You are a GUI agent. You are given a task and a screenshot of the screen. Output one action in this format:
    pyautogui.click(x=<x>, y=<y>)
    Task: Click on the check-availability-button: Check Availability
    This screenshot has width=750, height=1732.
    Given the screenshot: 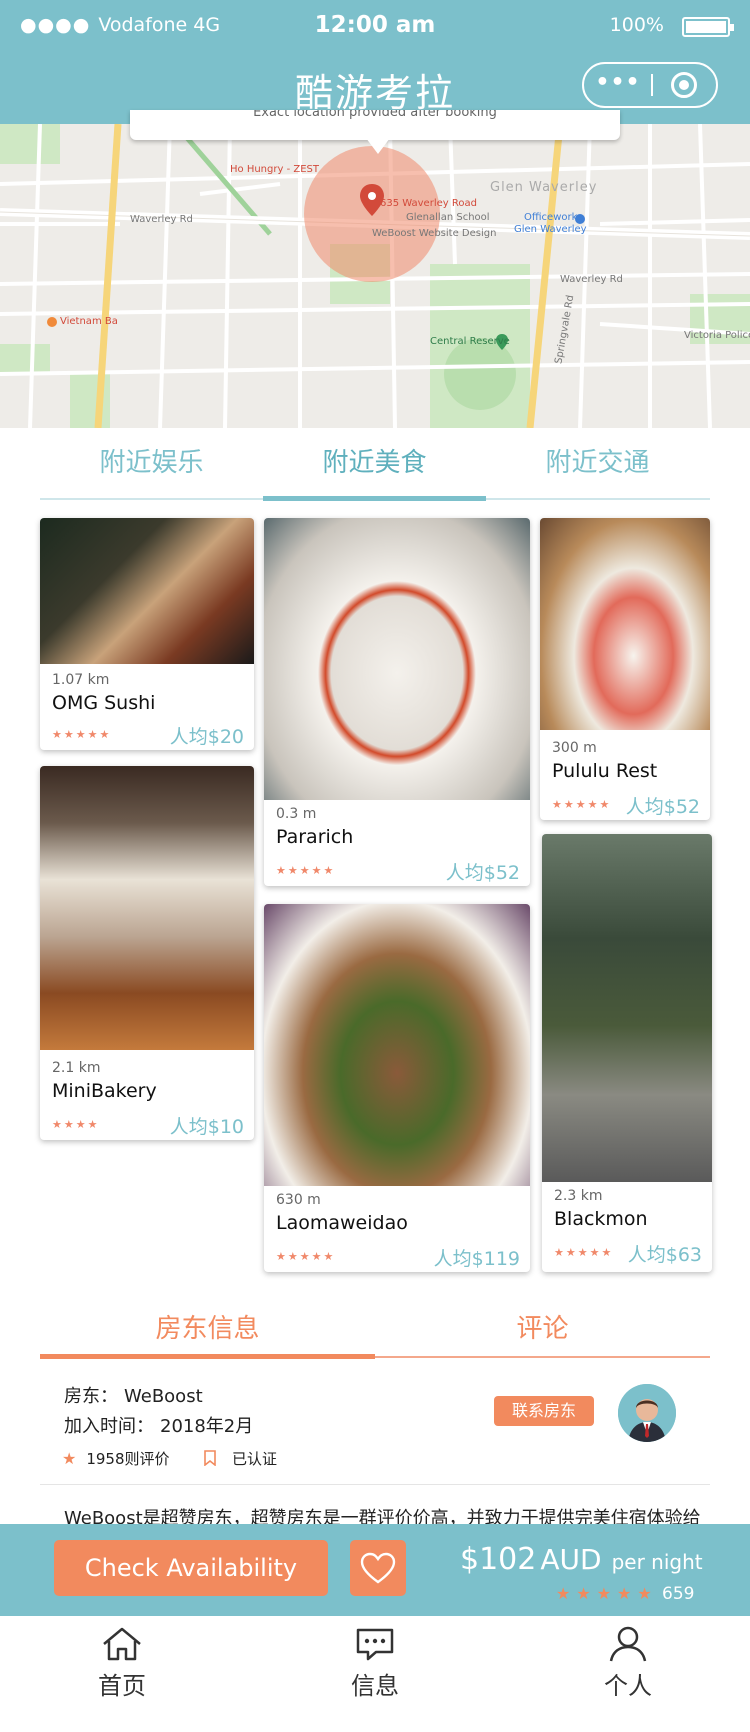 What is the action you would take?
    pyautogui.click(x=191, y=1568)
    